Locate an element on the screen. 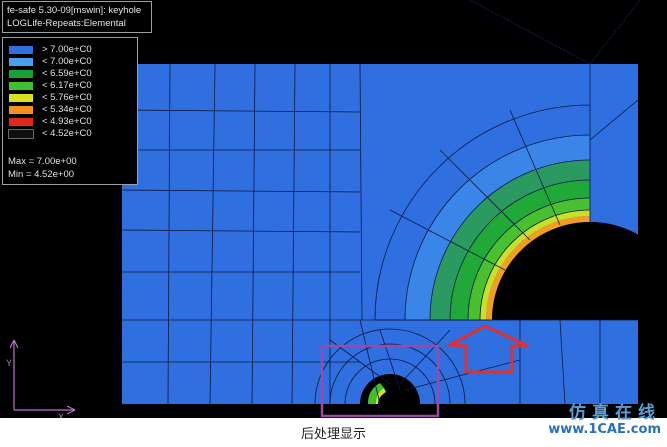 The width and height of the screenshot is (667, 447). legend-entry: < 4.93e+C0 is located at coordinates (50, 121).